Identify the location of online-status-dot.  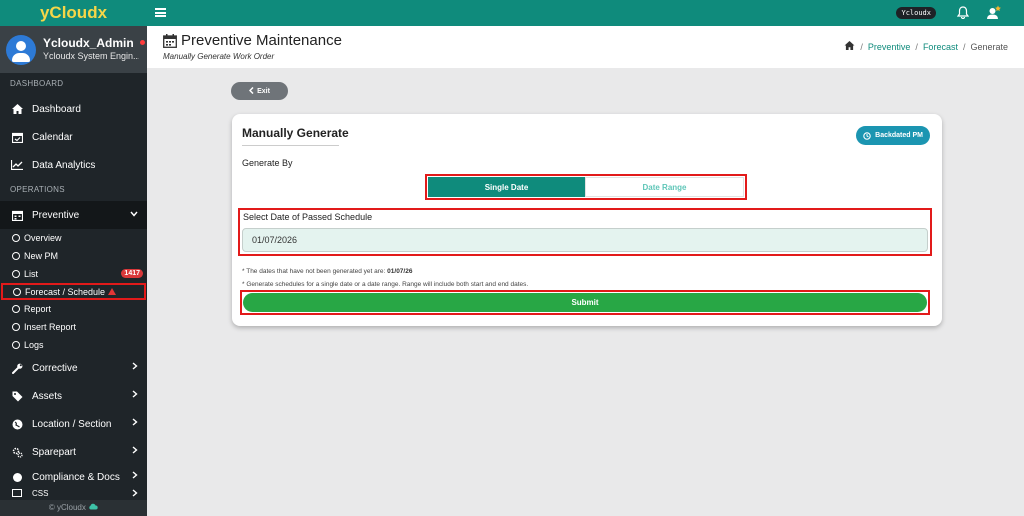
(142, 42).